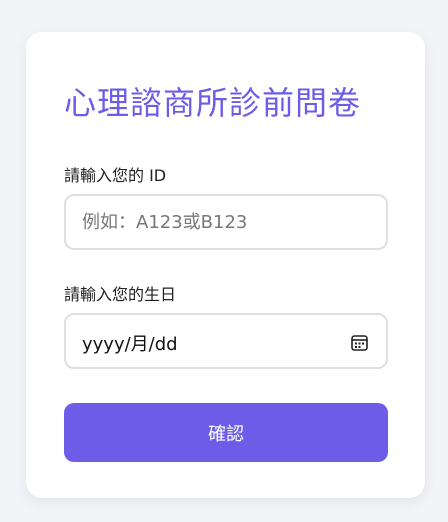 This screenshot has width=448, height=522. What do you see at coordinates (115, 175) in the screenshot?
I see `id-label: 請輸入您的 ID` at bounding box center [115, 175].